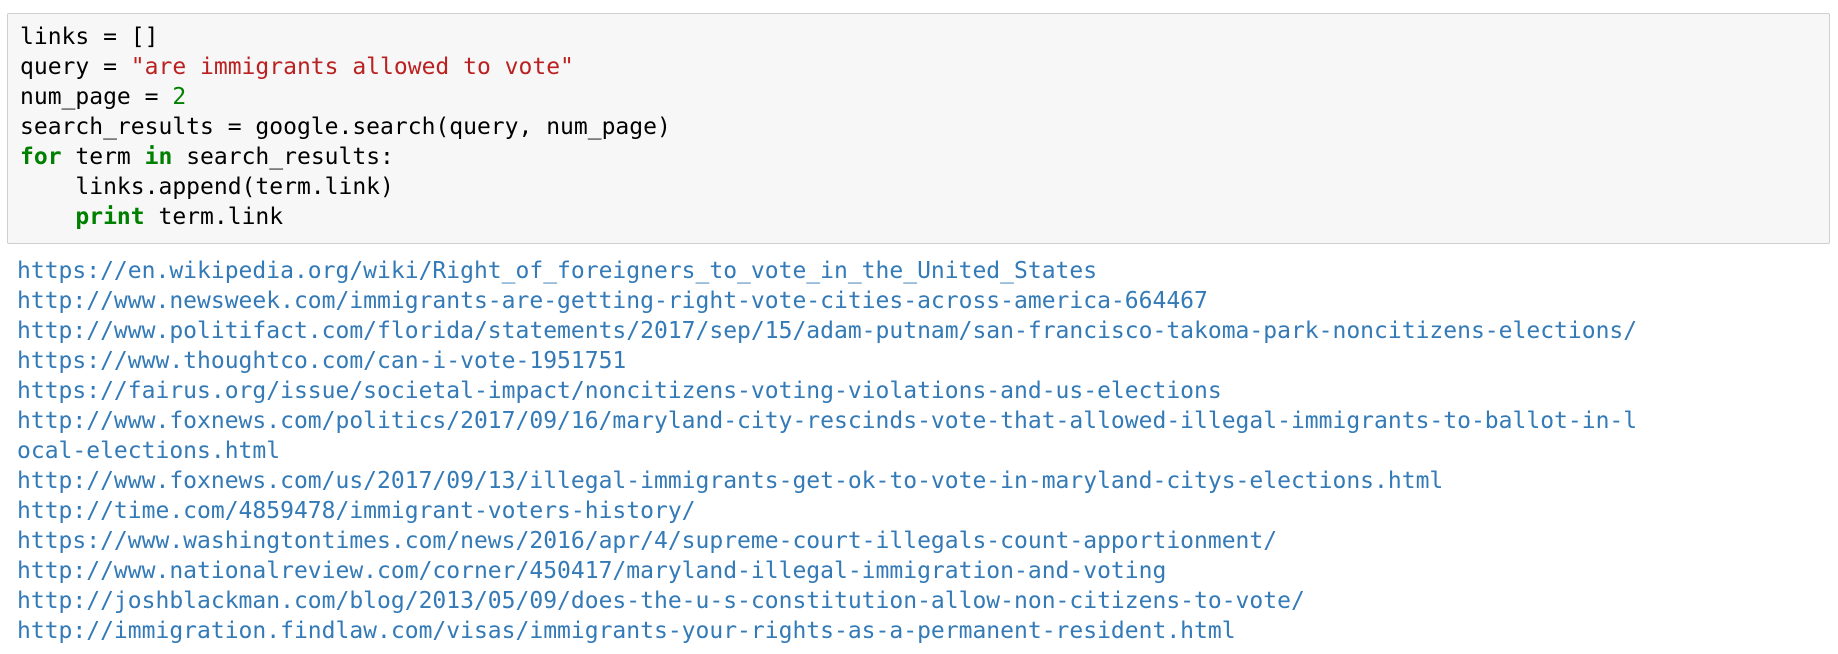 This screenshot has height=654, width=1838. I want to click on keyword-print: print, so click(110, 217).